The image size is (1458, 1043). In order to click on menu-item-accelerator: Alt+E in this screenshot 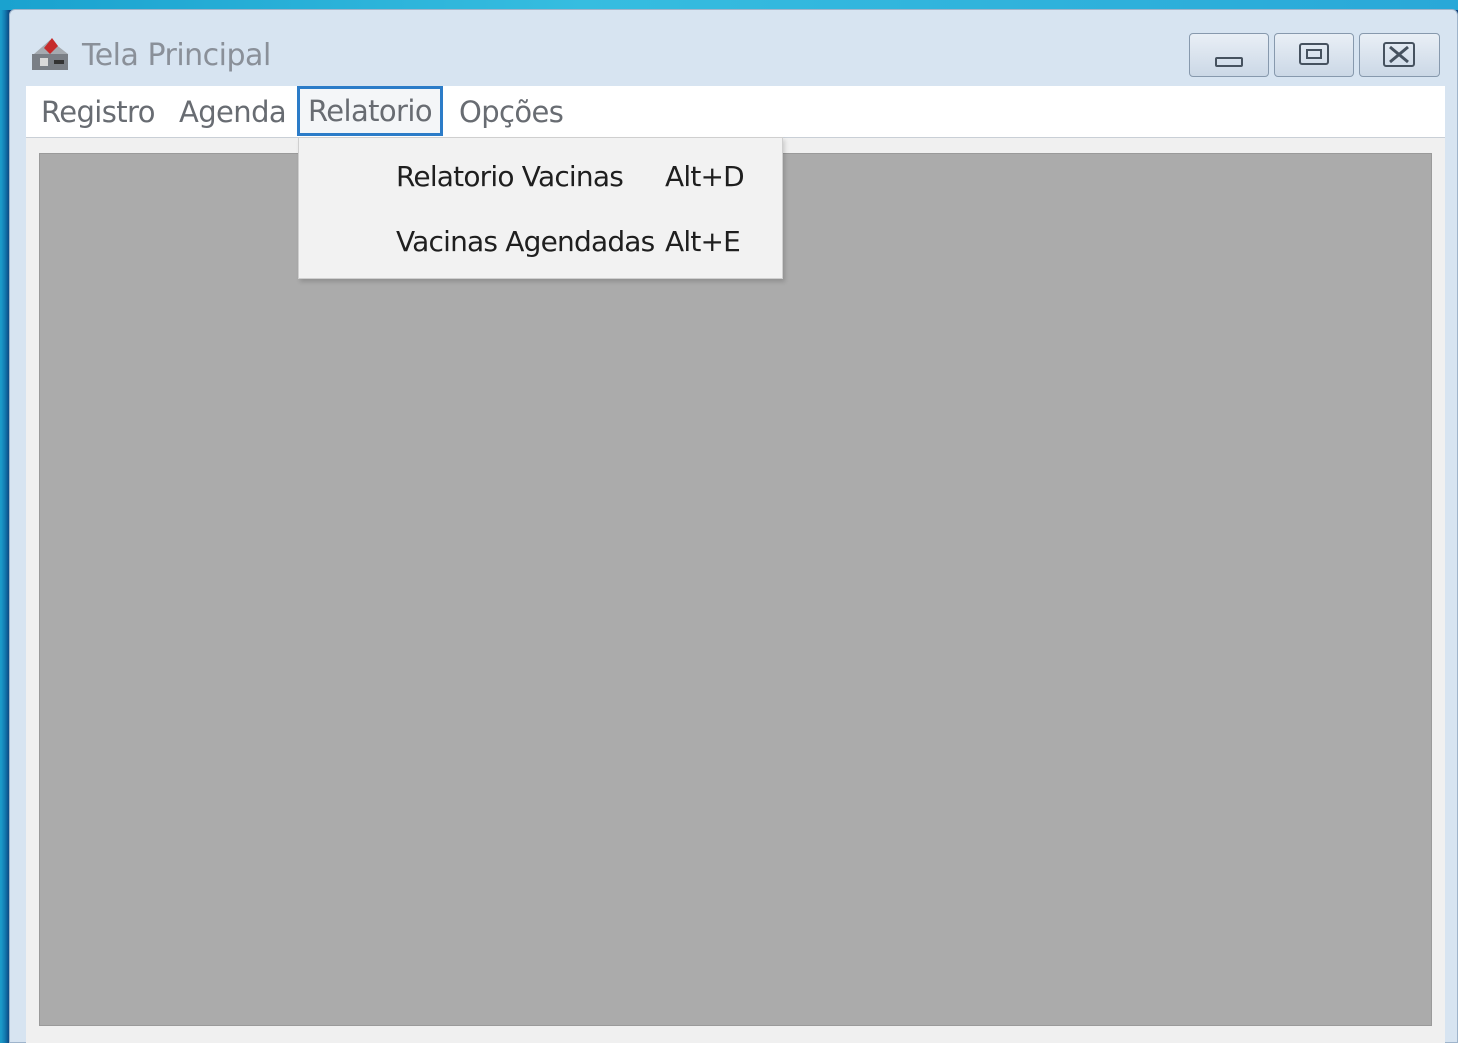, I will do `click(703, 241)`.